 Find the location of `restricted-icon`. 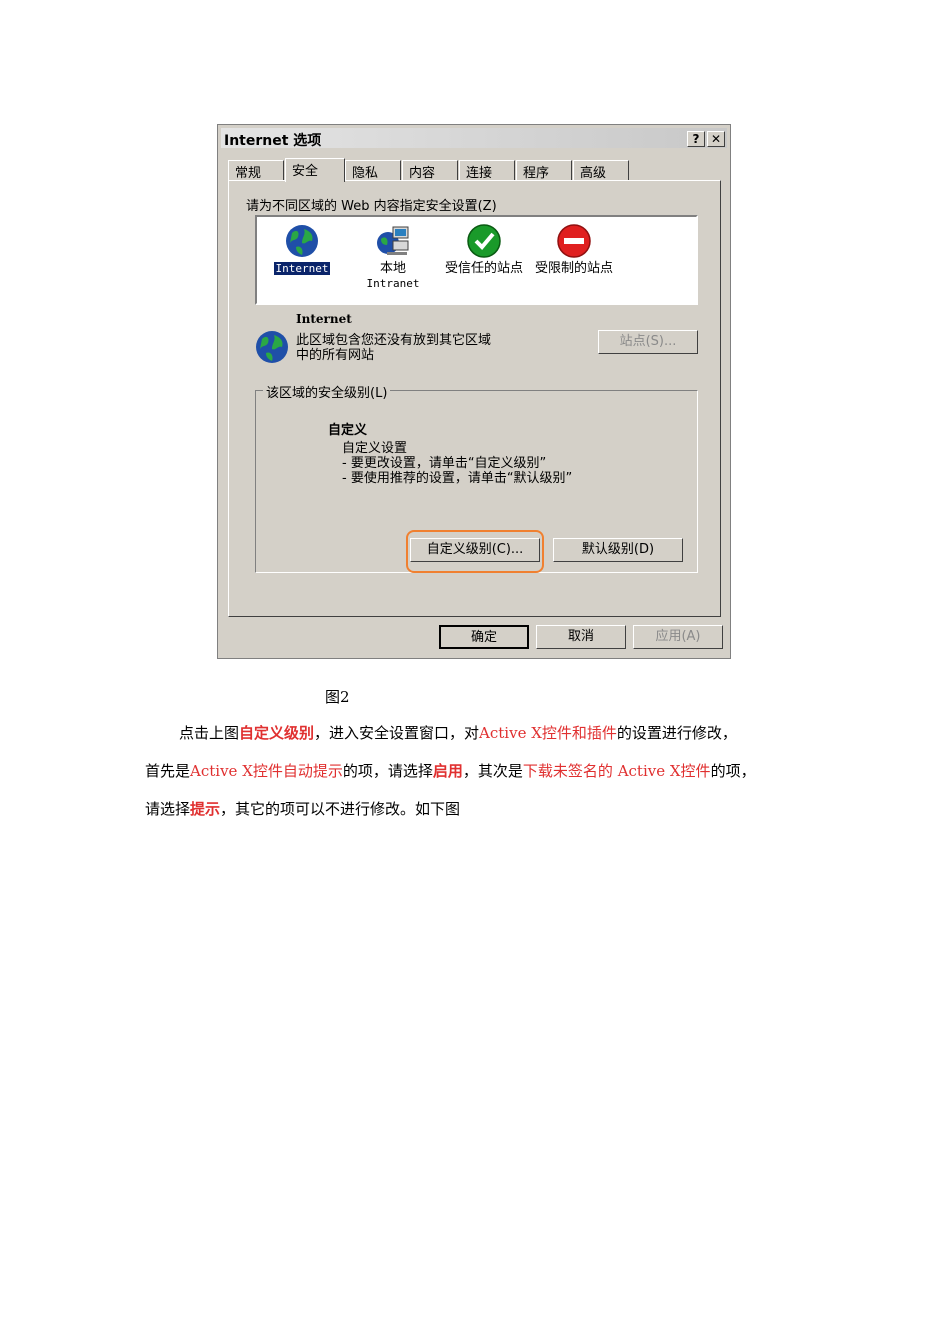

restricted-icon is located at coordinates (574, 241).